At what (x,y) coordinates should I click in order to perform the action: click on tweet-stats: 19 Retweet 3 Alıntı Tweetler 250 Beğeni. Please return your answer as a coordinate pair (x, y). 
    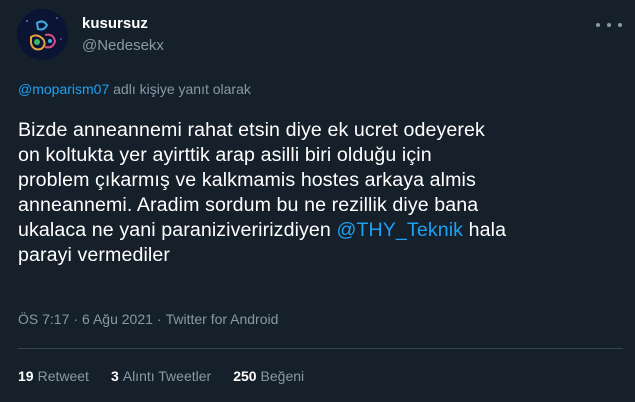
    Looking at the image, I should click on (161, 376).